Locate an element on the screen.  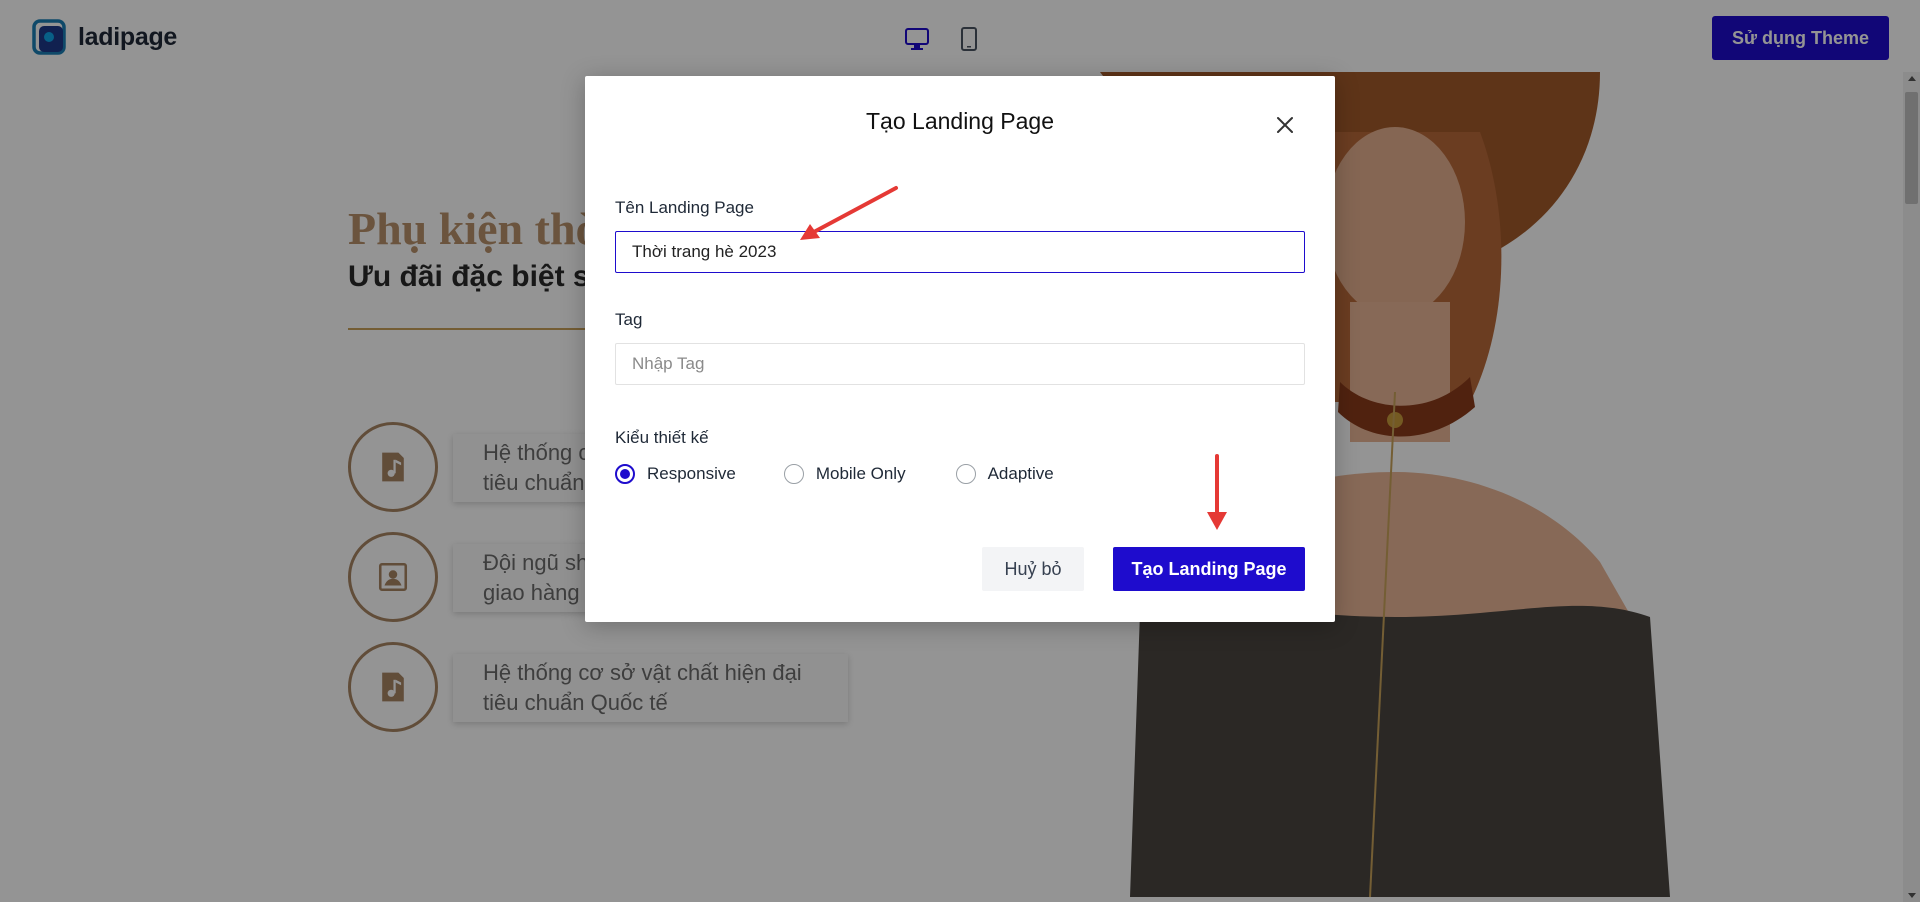
design-type-radio-group: Responsive Mobile Only Adaptive is located at coordinates (834, 474).